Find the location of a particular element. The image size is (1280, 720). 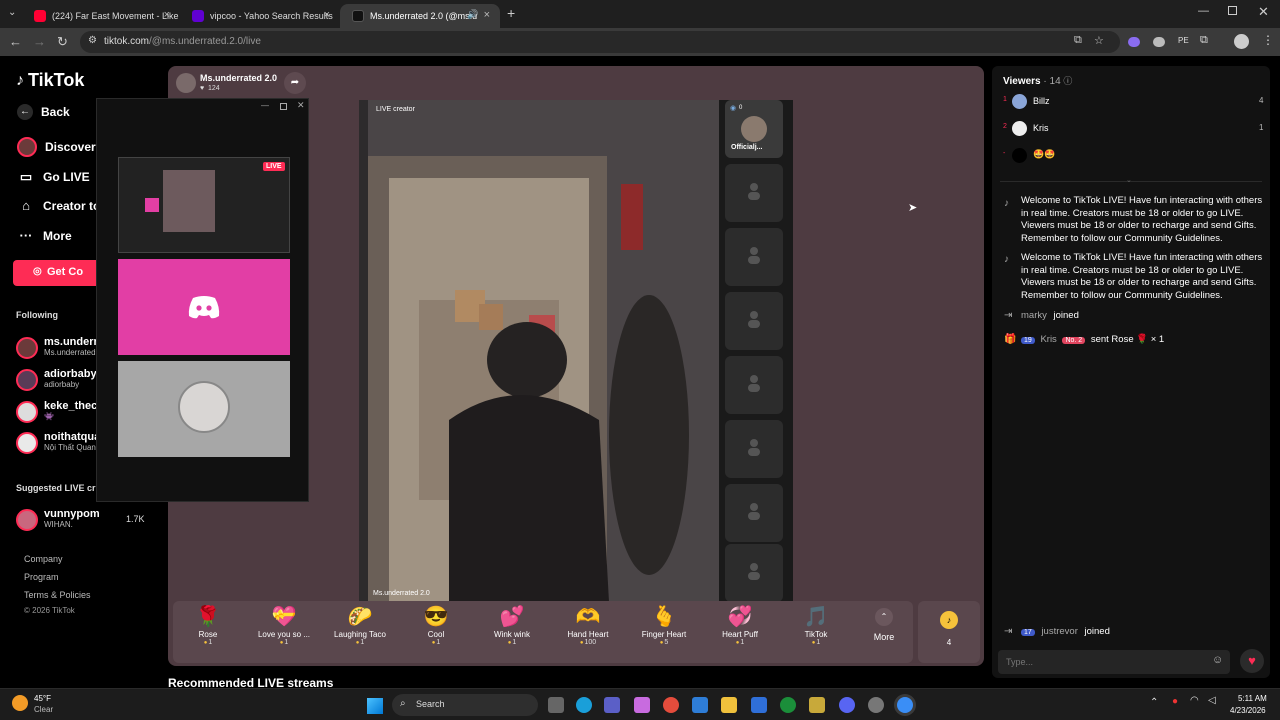

new-tab-button: + is located at coordinates (511, 13).